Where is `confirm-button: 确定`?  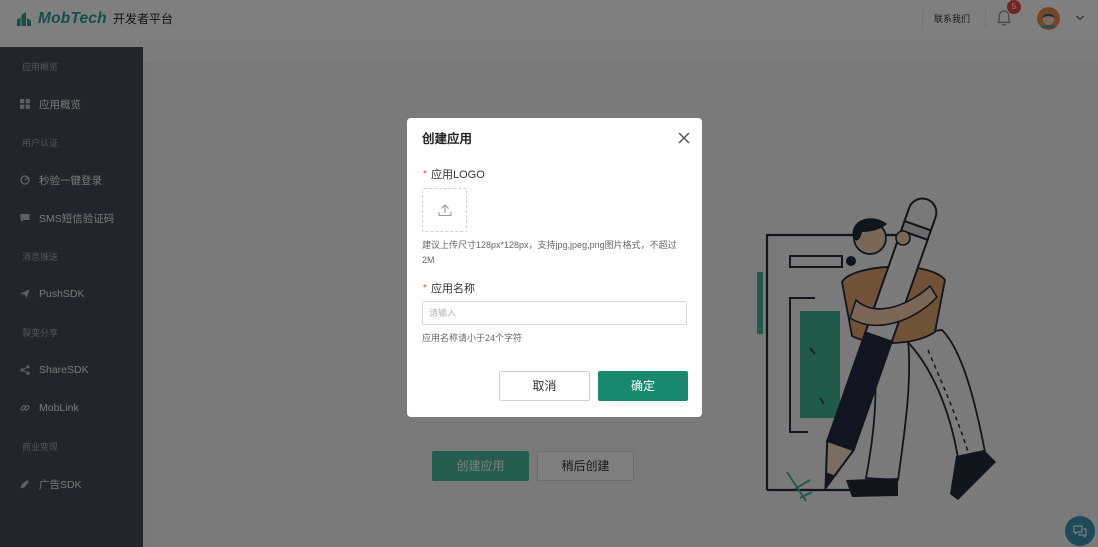
confirm-button: 确定 is located at coordinates (643, 386).